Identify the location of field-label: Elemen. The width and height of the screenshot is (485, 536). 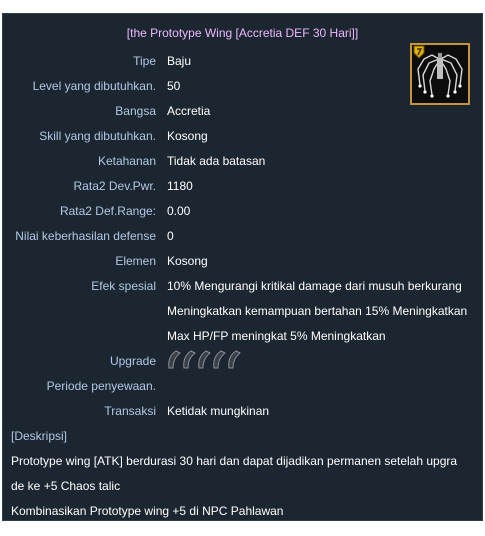
(135, 261).